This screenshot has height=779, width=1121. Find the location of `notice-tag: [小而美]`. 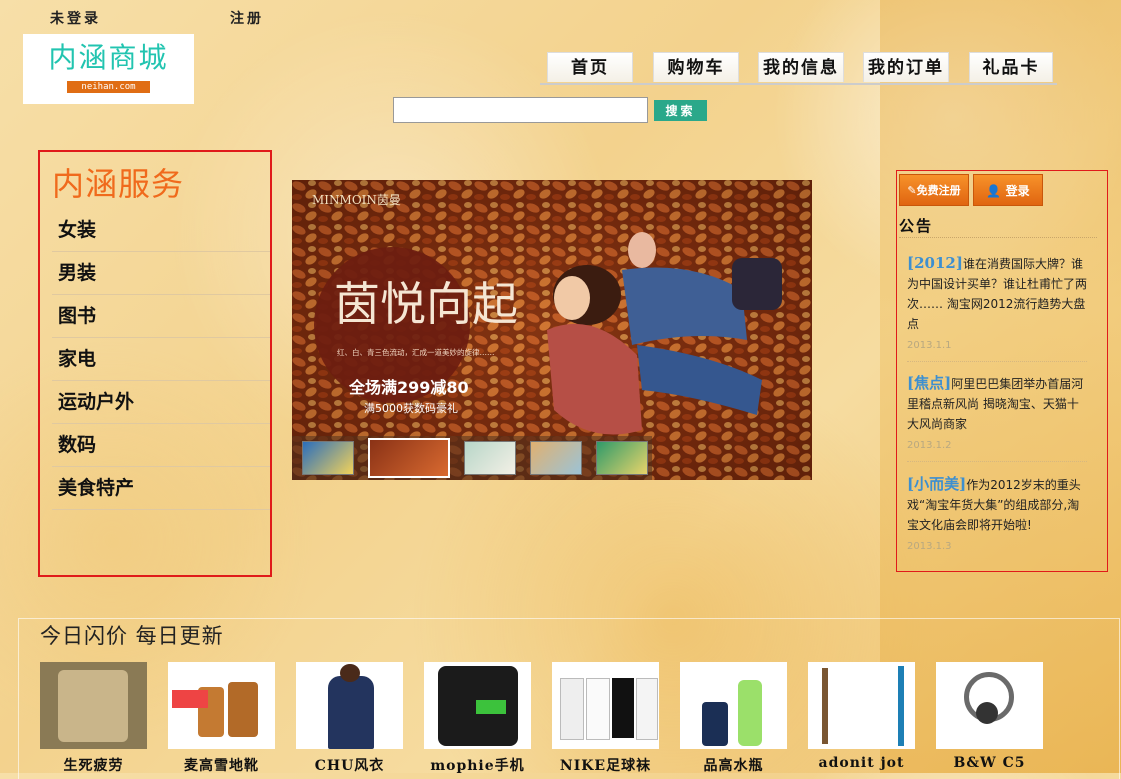

notice-tag: [小而美] is located at coordinates (937, 484).